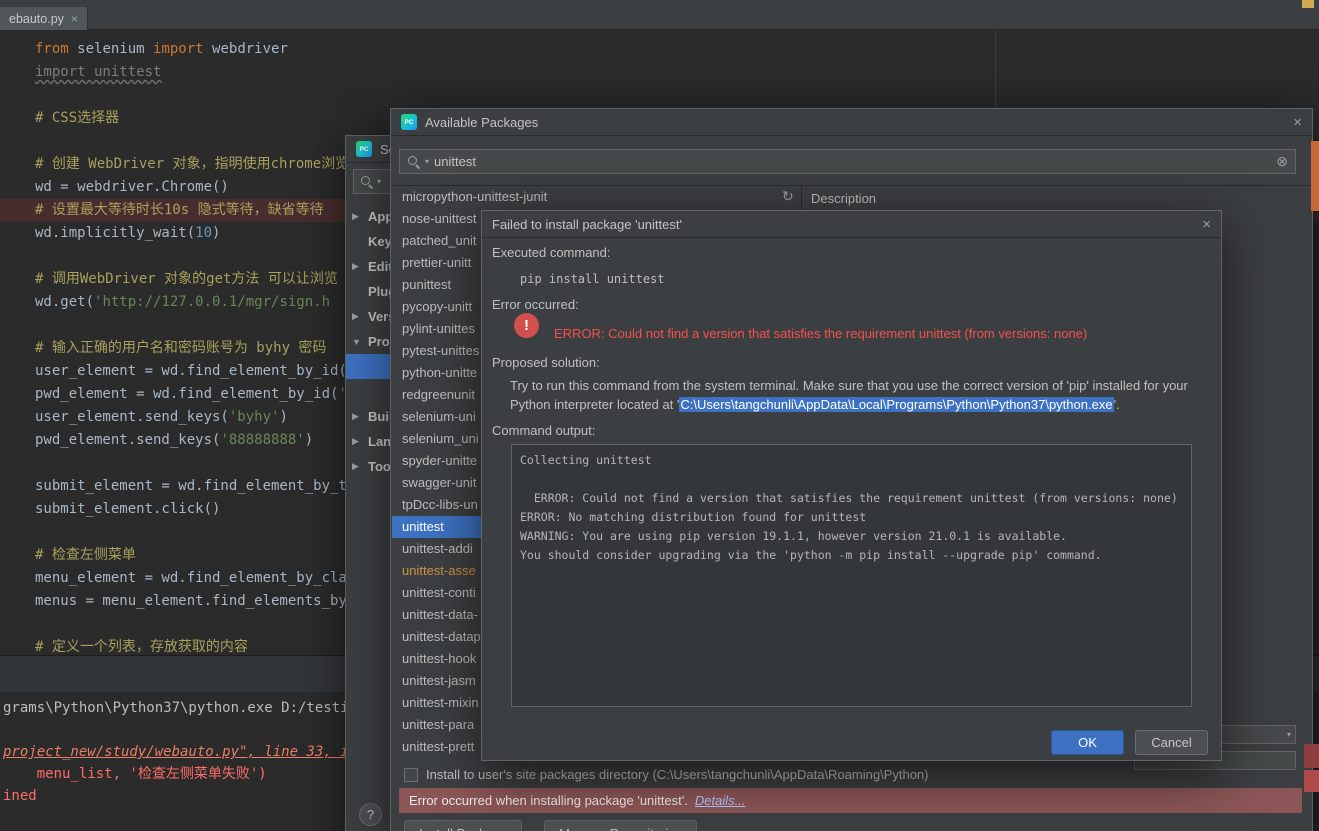  What do you see at coordinates (411, 774) in the screenshot?
I see `checkbox` at bounding box center [411, 774].